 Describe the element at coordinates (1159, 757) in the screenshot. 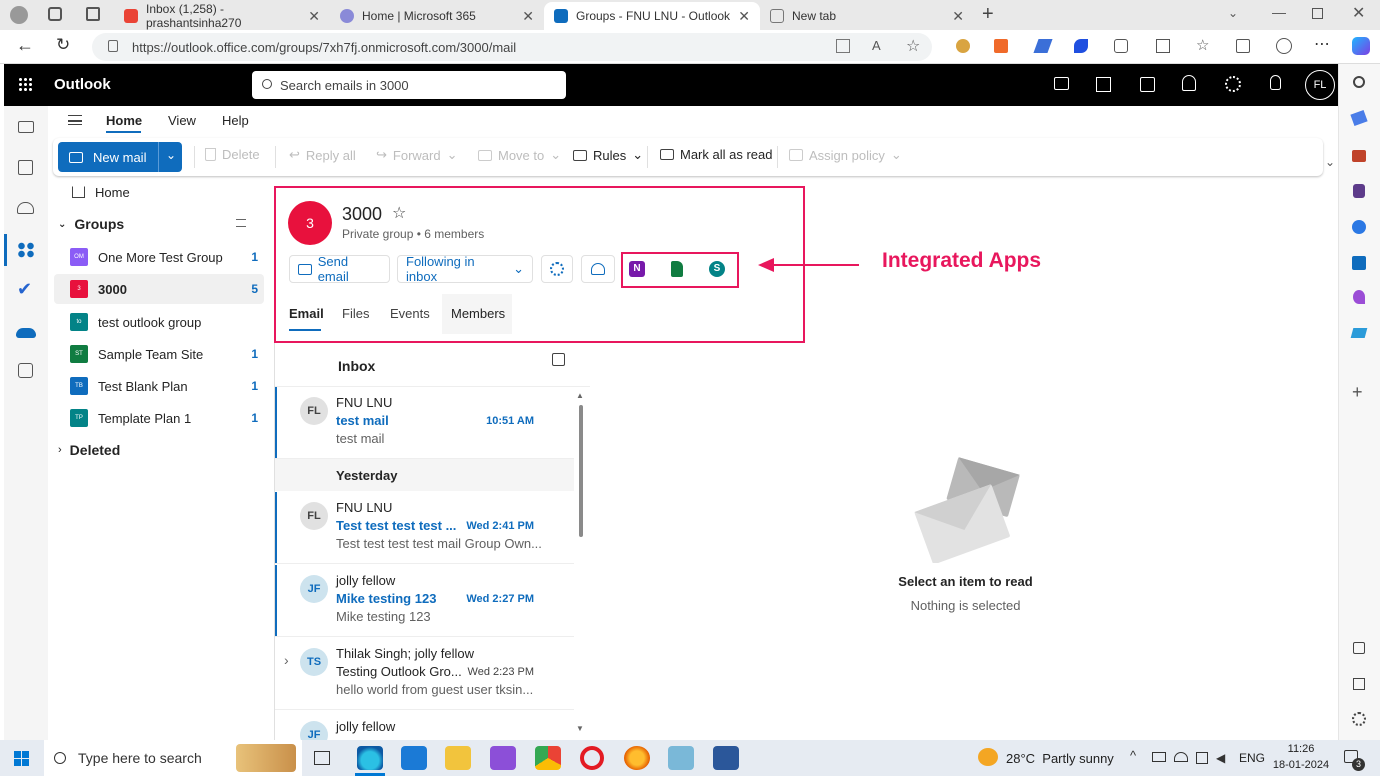

I see `battery-icon` at that location.